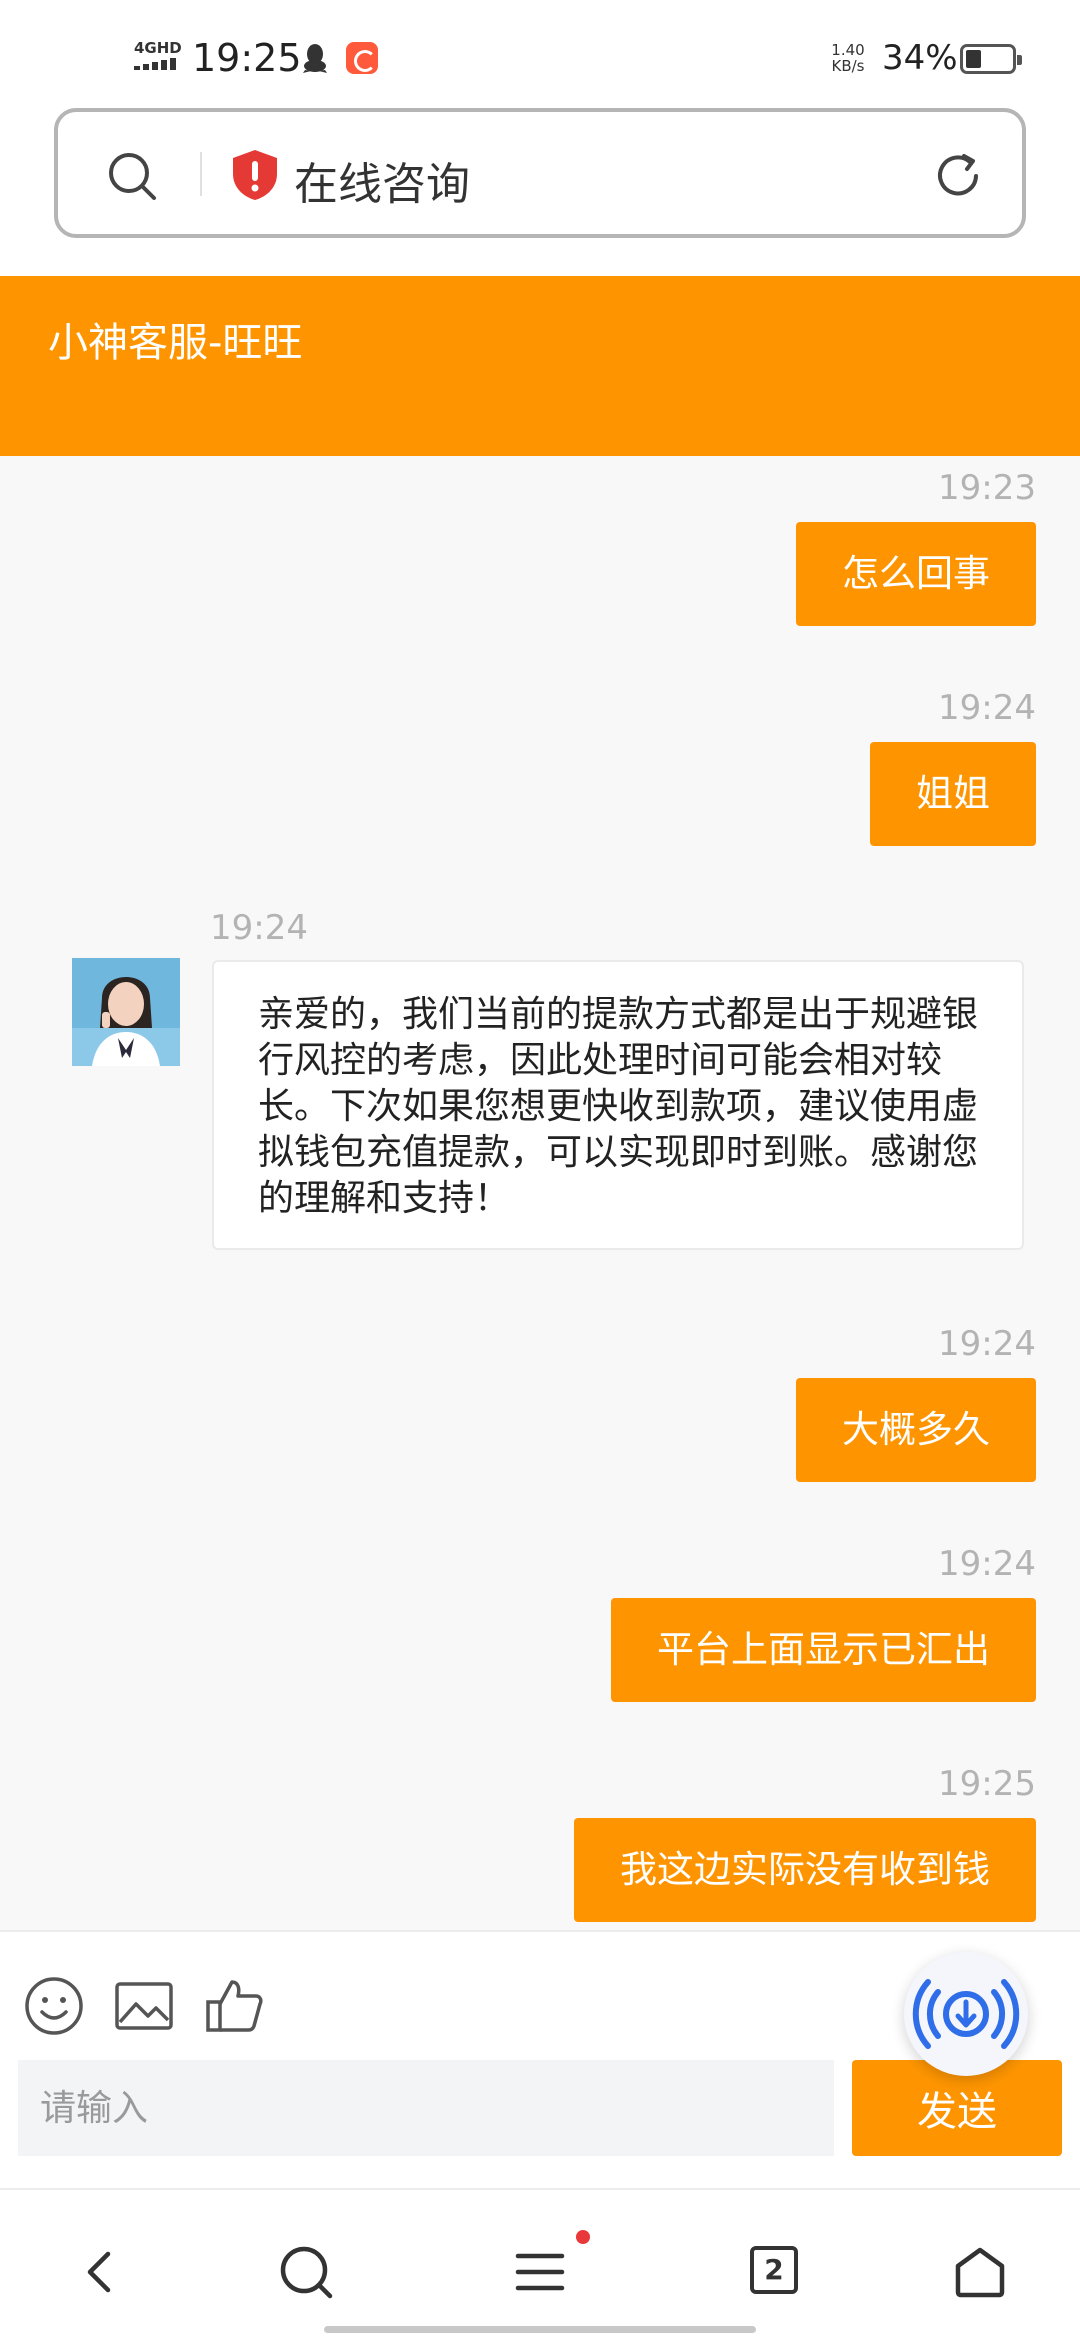  I want to click on qq-icon, so click(315, 58).